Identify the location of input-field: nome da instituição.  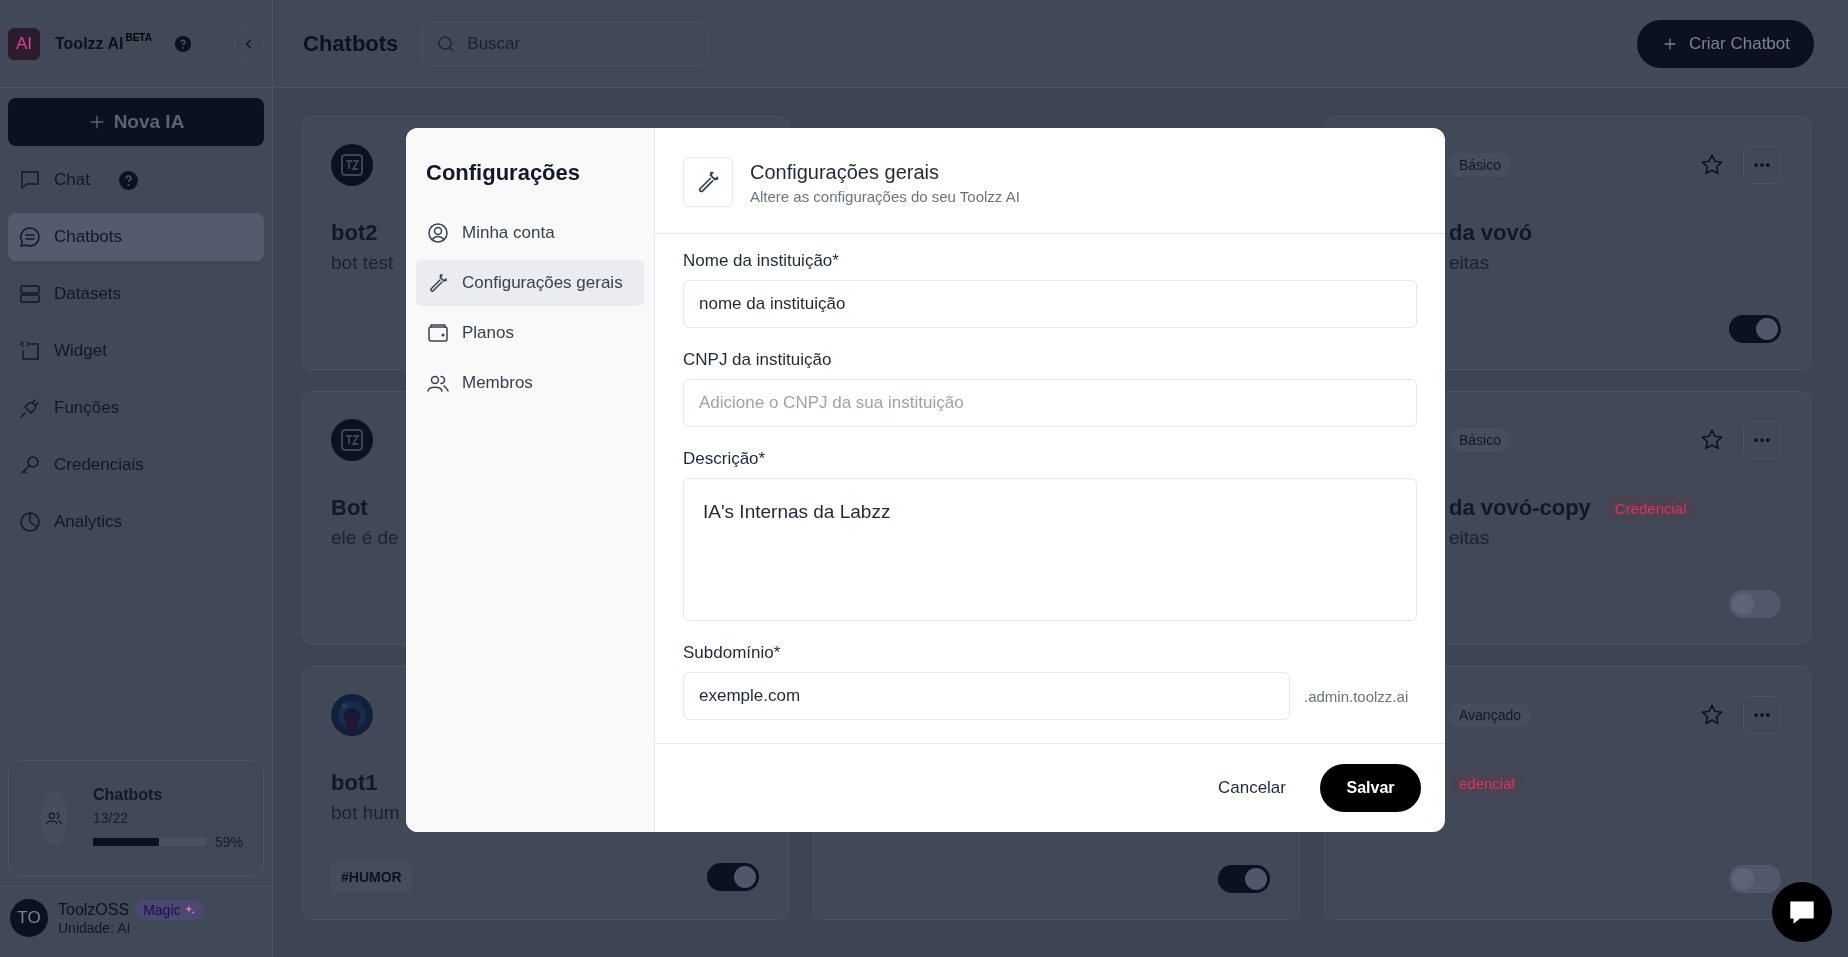
(1050, 304).